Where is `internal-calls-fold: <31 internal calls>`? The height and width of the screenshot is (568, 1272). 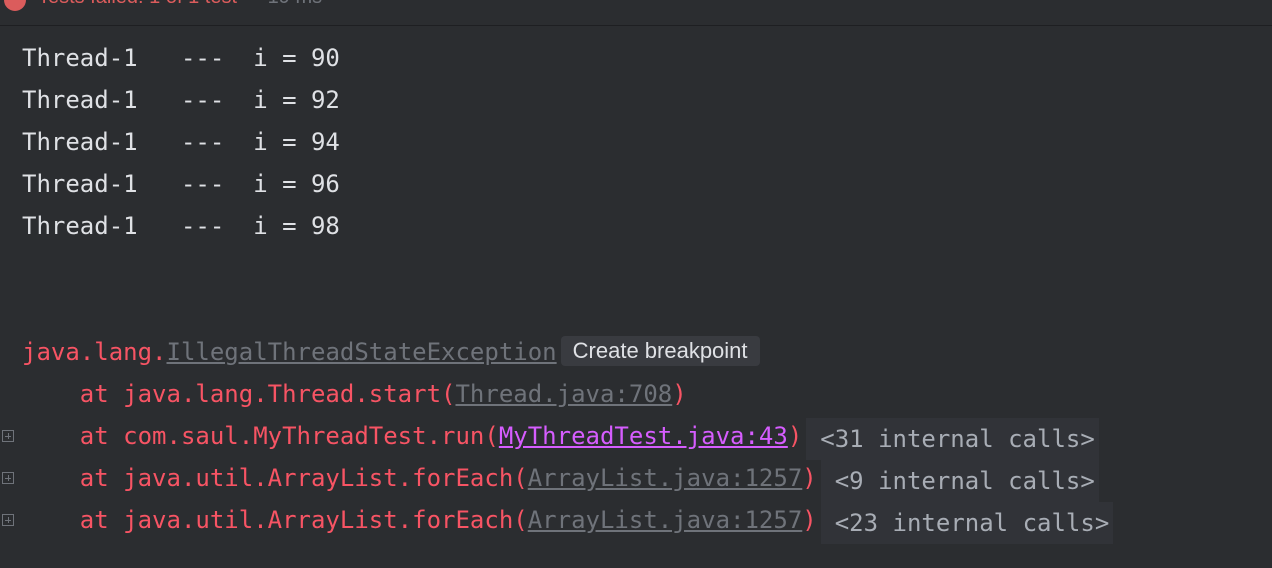 internal-calls-fold: <31 internal calls> is located at coordinates (952, 439).